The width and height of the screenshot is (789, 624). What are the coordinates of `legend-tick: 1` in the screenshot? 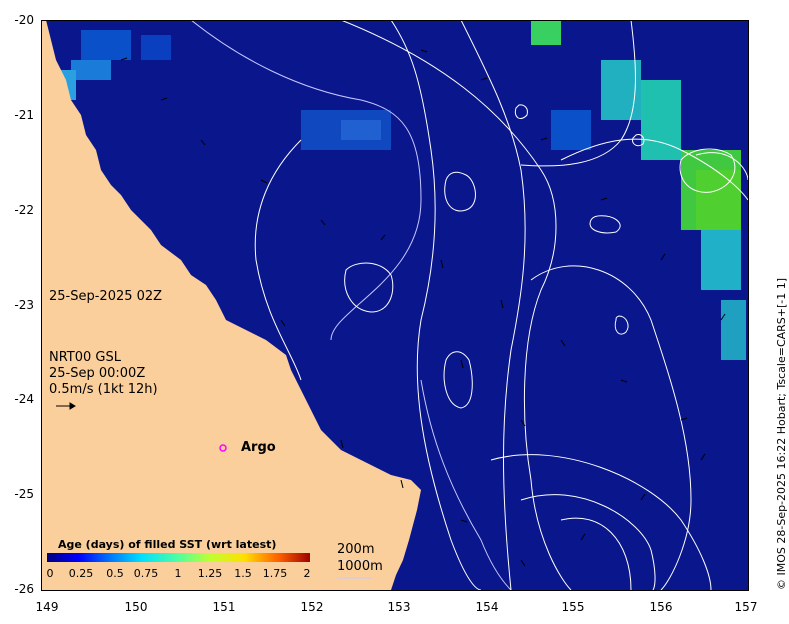 It's located at (178, 573).